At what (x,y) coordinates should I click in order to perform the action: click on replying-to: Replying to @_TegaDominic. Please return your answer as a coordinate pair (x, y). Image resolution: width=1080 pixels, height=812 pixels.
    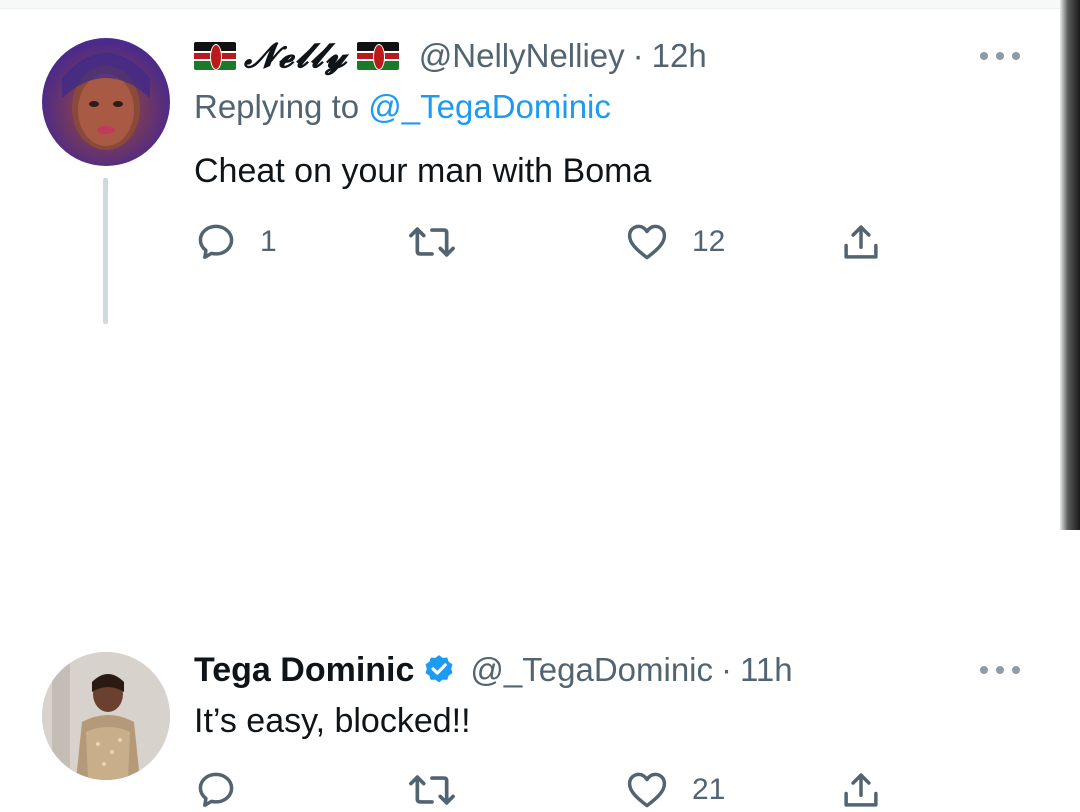
    Looking at the image, I should click on (402, 107).